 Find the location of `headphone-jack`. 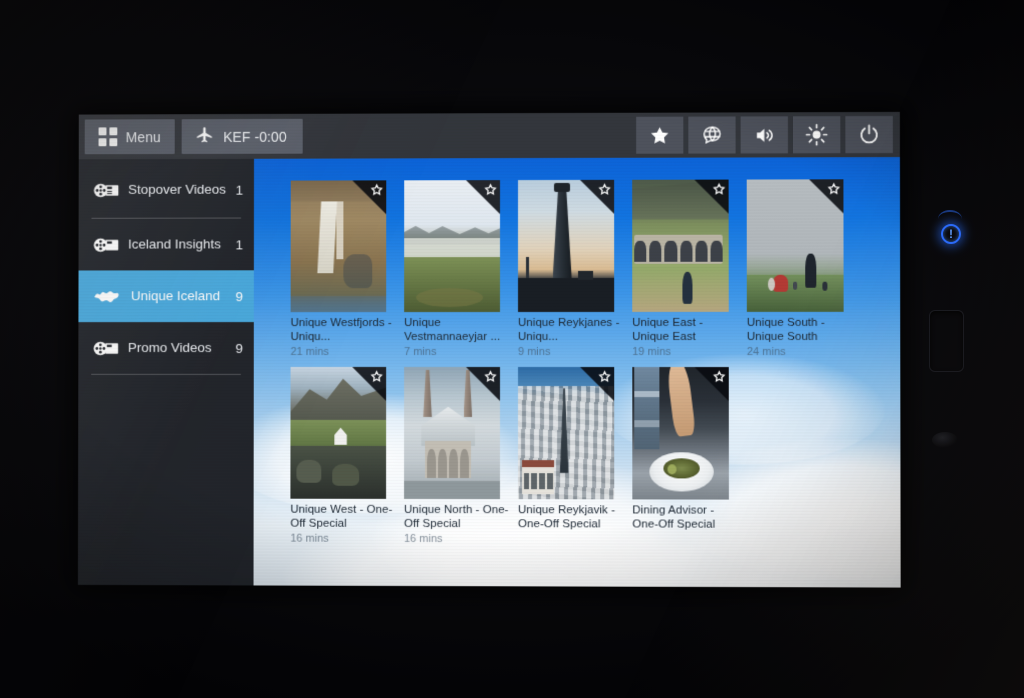

headphone-jack is located at coordinates (946, 341).